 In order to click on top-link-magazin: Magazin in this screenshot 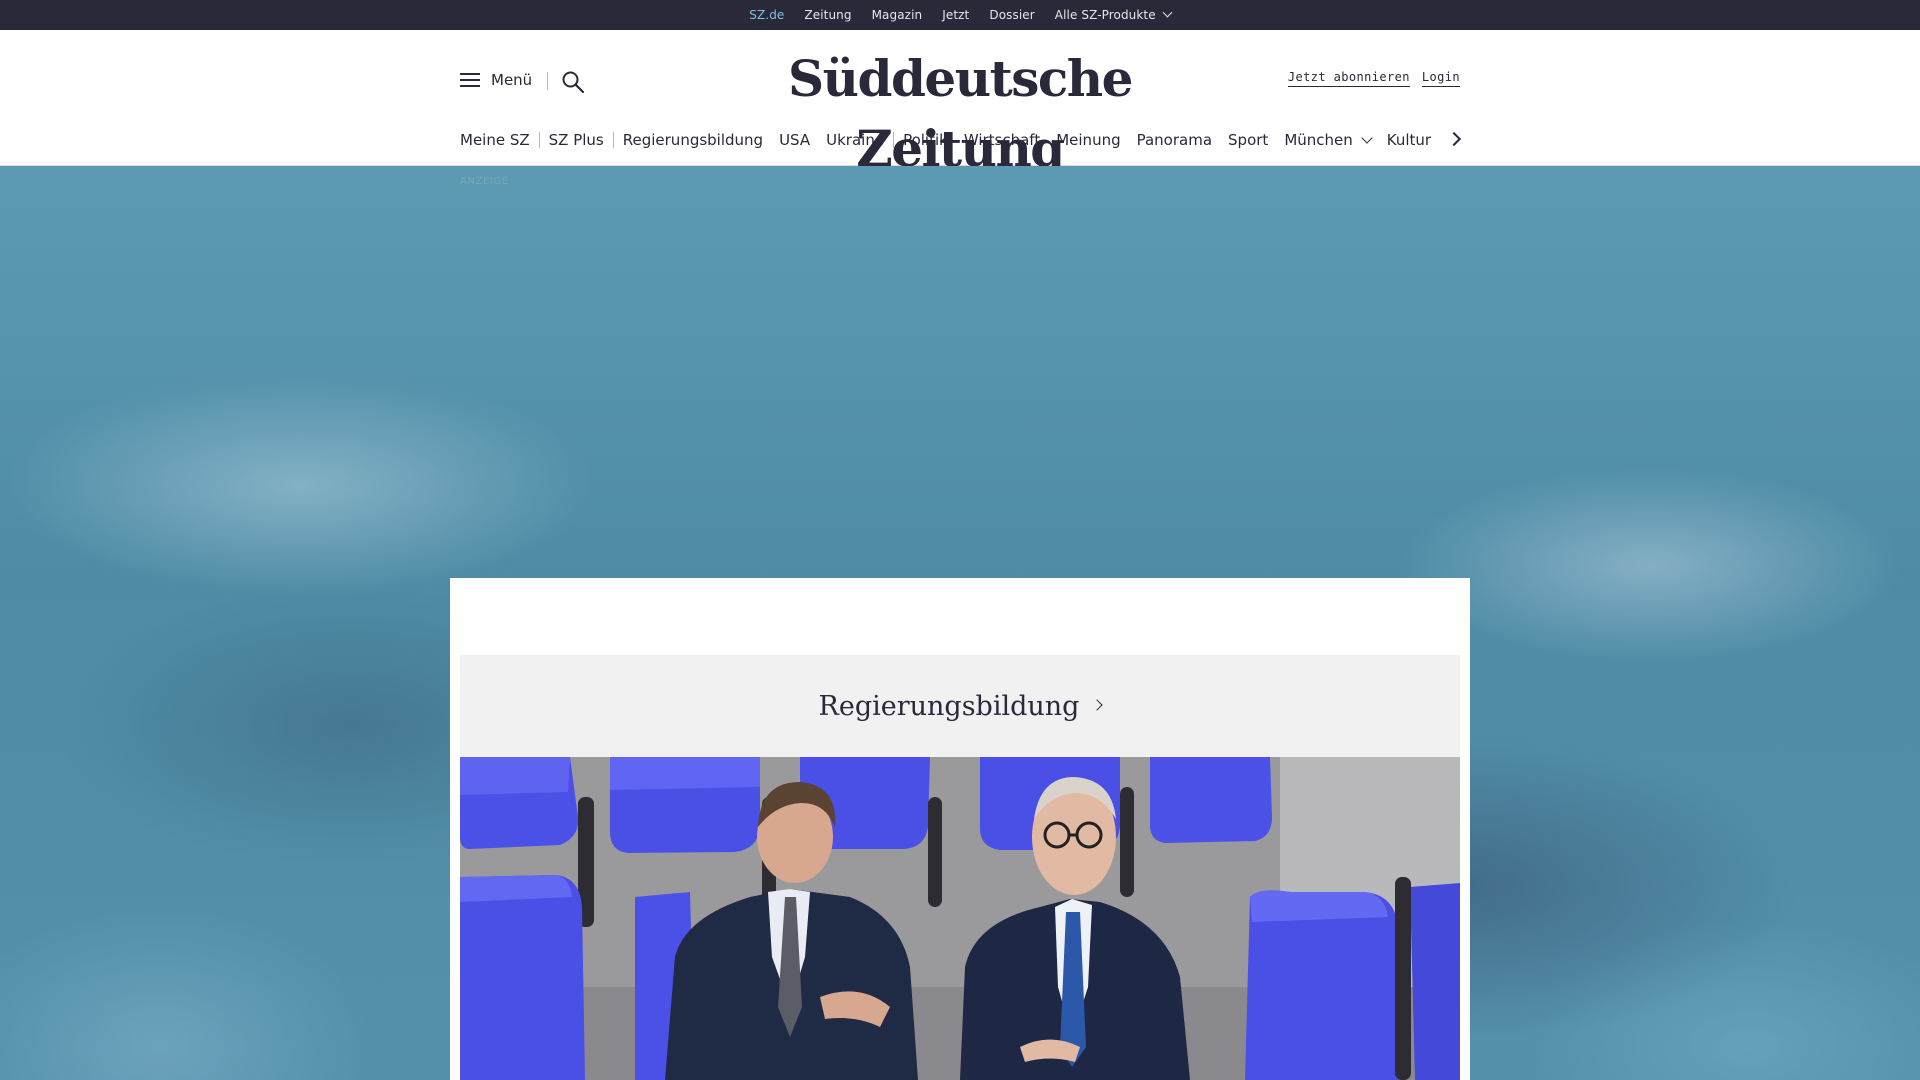, I will do `click(897, 15)`.